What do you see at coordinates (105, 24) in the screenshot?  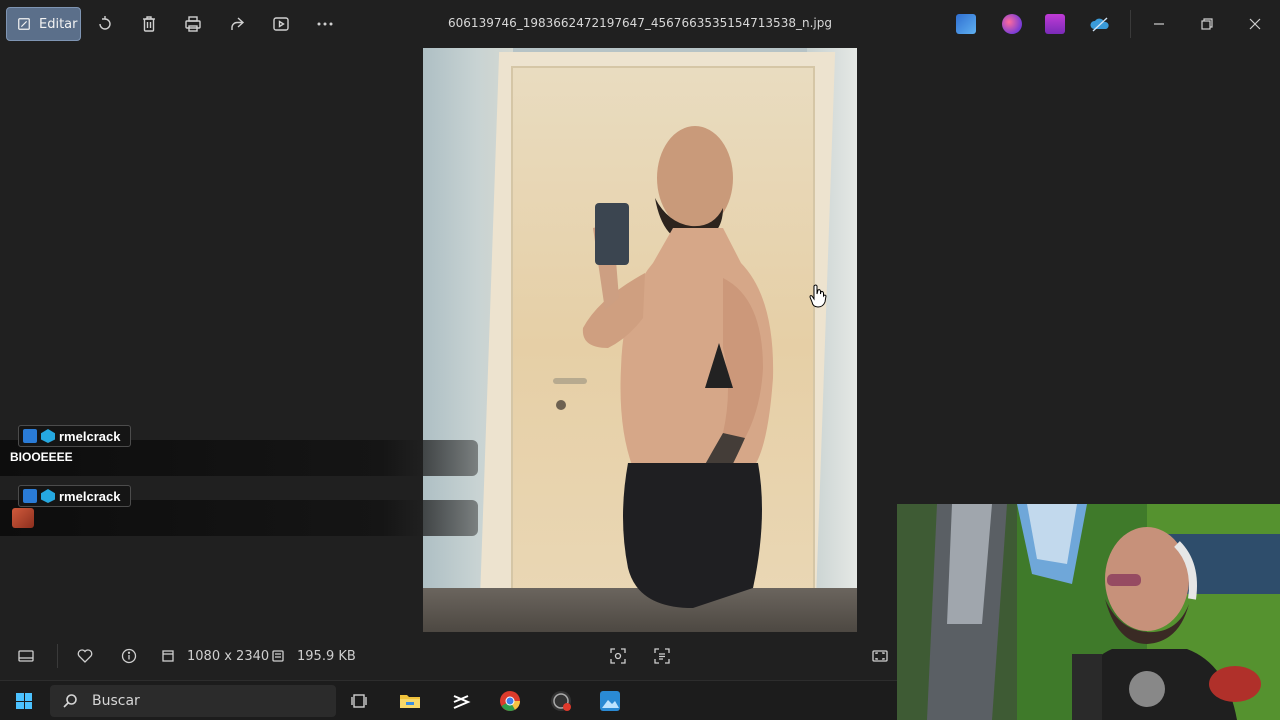 I see `rotate-icon` at bounding box center [105, 24].